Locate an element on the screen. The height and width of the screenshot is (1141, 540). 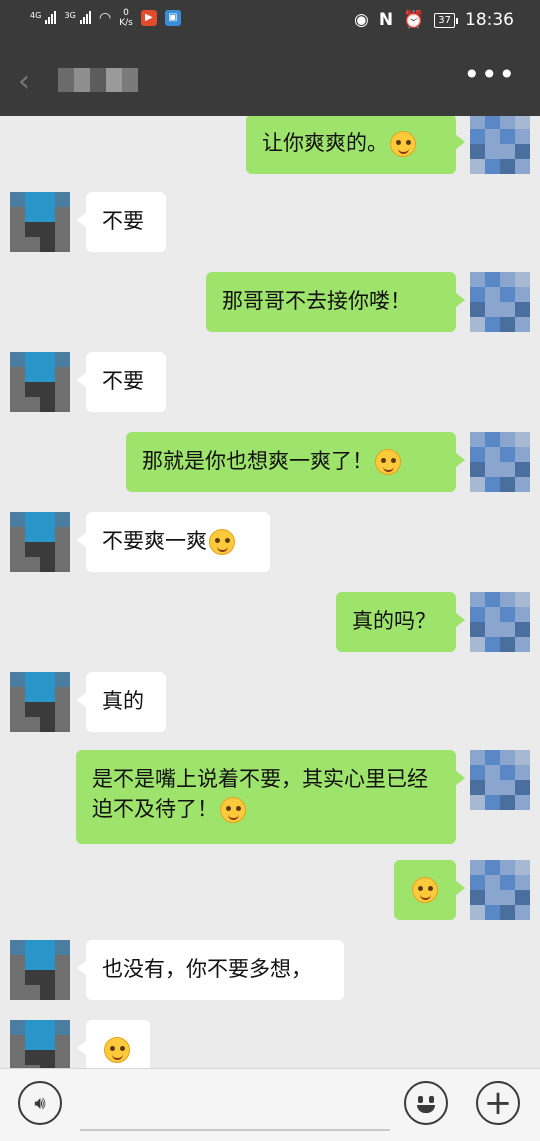
message-row: 不要爽一爽 is located at coordinates (270, 542).